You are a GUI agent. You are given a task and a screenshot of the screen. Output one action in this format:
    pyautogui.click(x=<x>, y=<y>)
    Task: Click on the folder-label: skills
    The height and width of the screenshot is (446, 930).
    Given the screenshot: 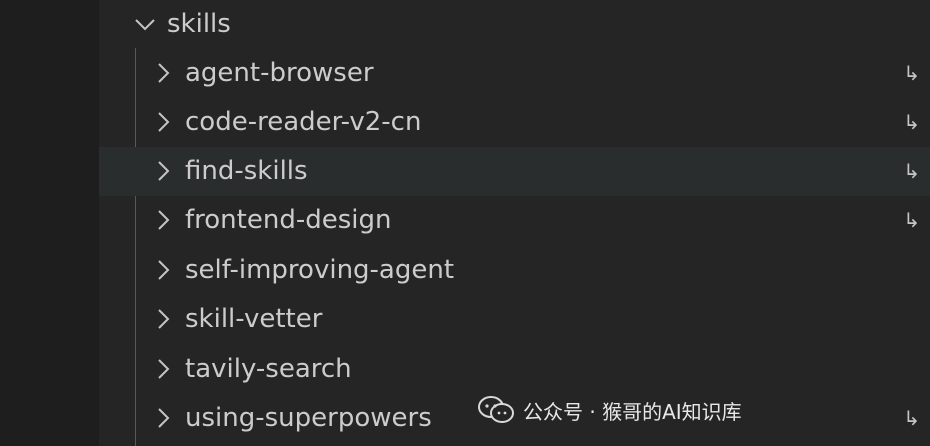 What is the action you would take?
    pyautogui.click(x=199, y=24)
    